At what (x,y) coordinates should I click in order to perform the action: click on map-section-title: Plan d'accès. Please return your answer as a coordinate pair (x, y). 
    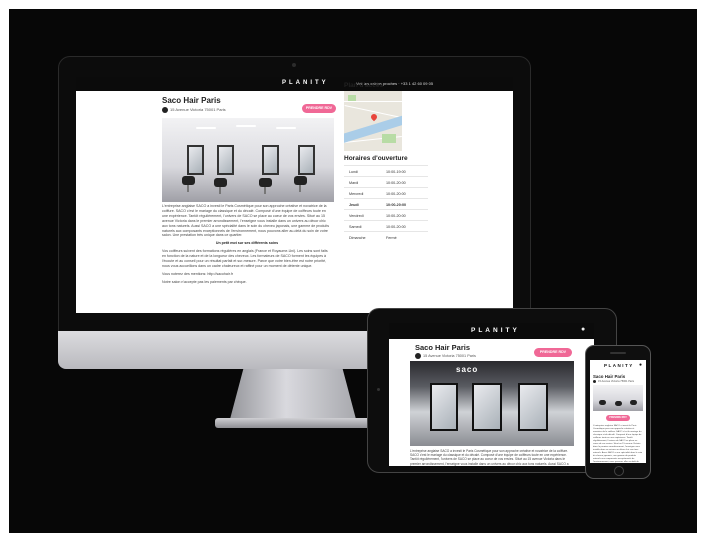
    Looking at the image, I should click on (364, 85).